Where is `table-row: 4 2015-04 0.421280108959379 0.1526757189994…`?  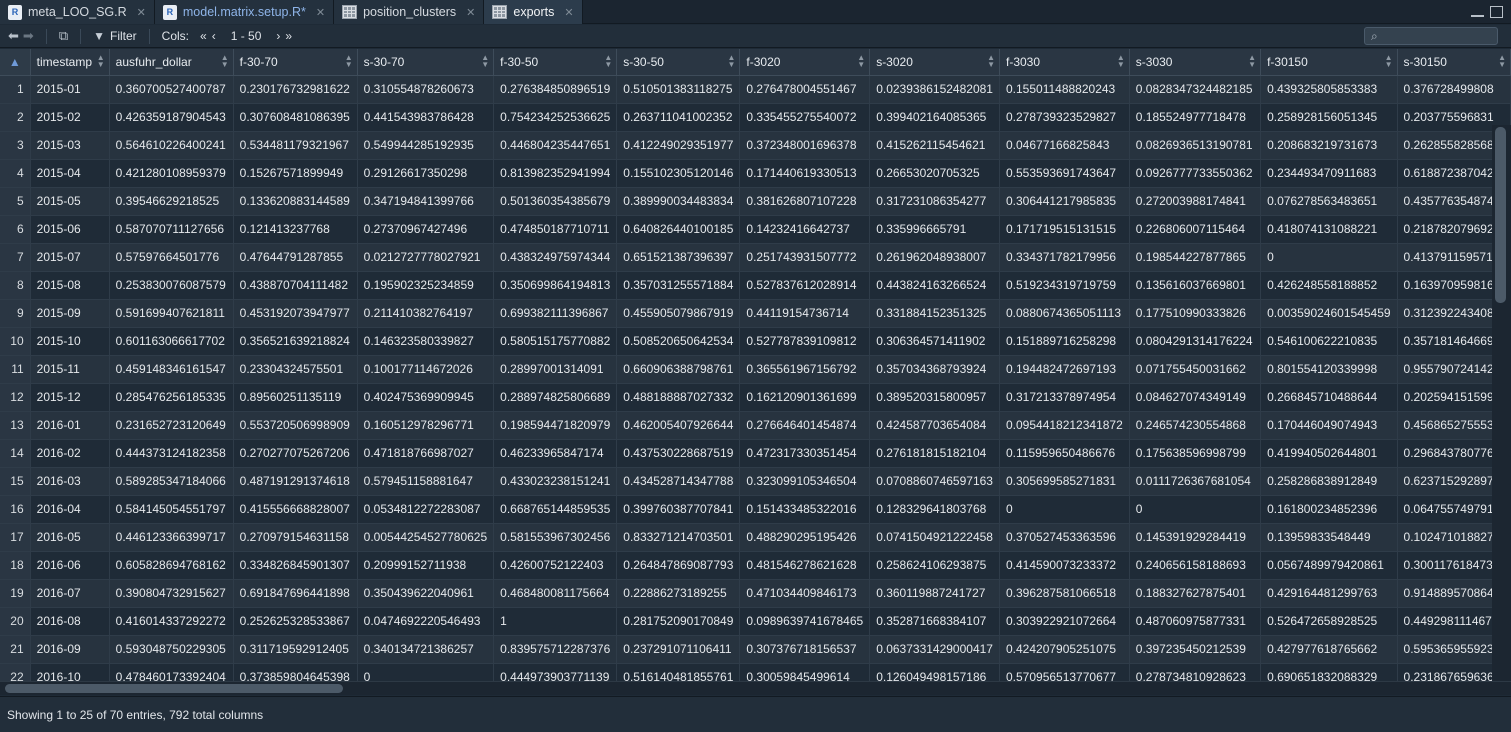
table-row: 4 2015-04 0.421280108959379 0.1526757189994… is located at coordinates (755, 173).